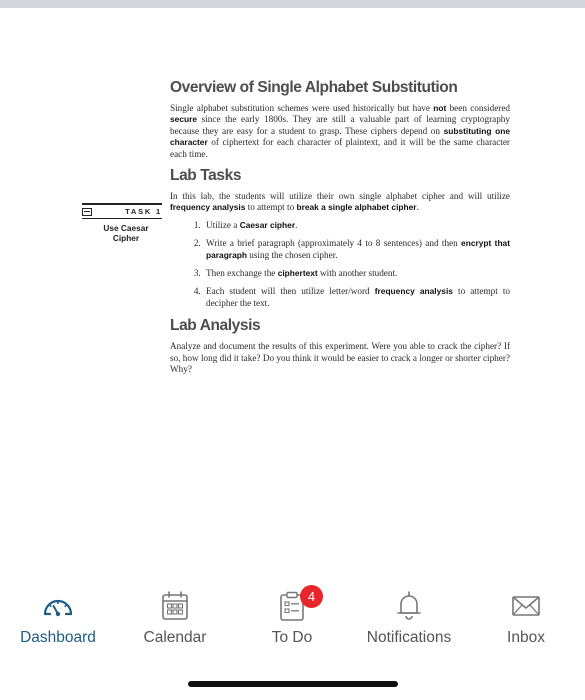 The height and width of the screenshot is (700, 585). I want to click on task-tag: TASK 1, so click(122, 213).